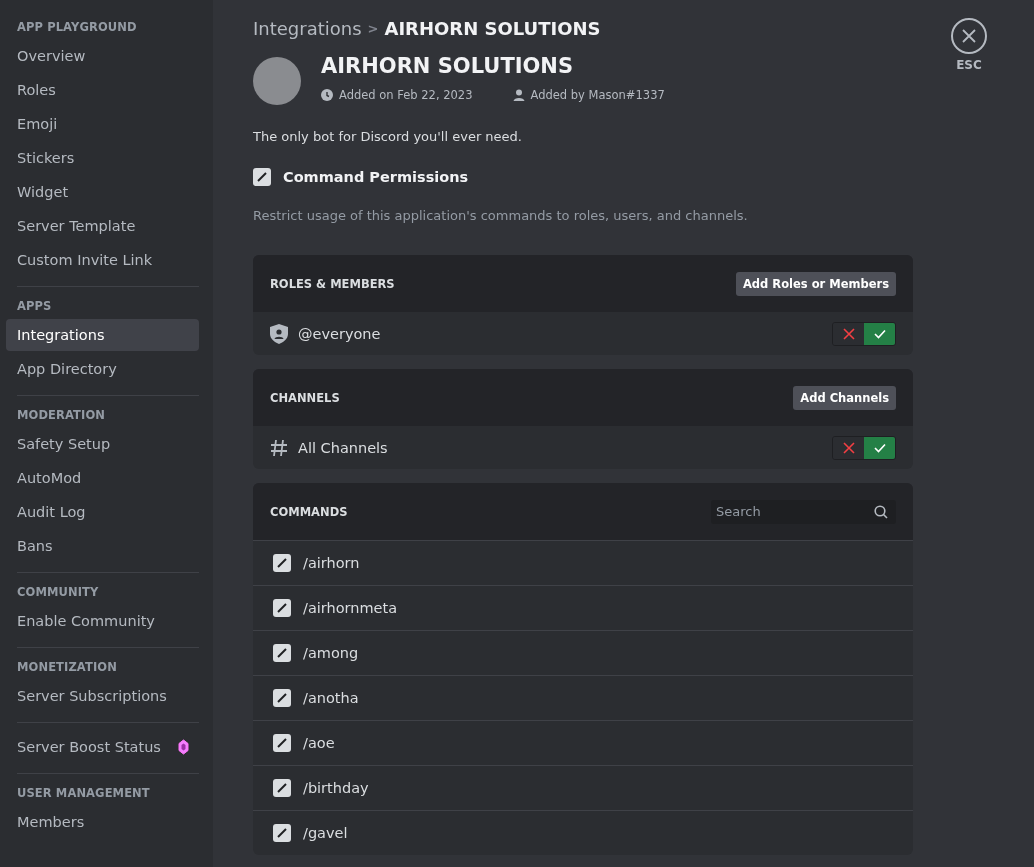 The width and height of the screenshot is (1034, 867). I want to click on panel-title: COMMANDS, so click(309, 511).